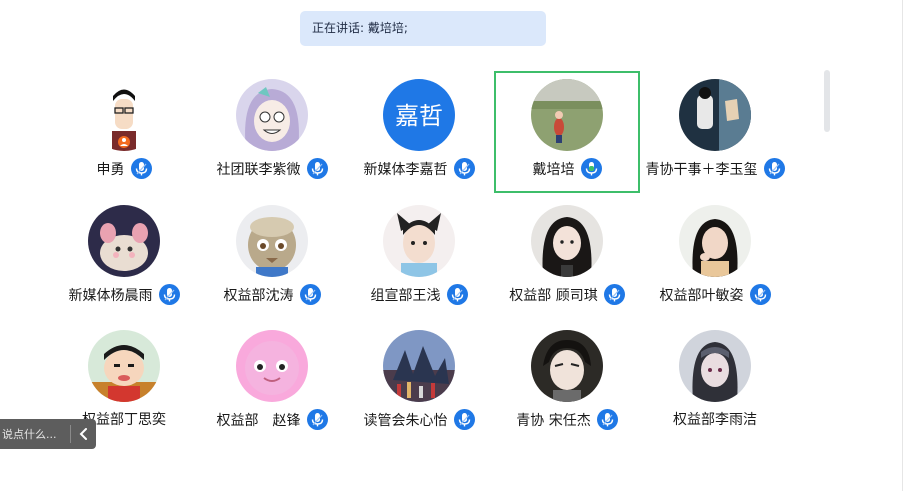 Image resolution: width=906 pixels, height=491 pixels. I want to click on participant-name: 权益部叶敏姿, so click(701, 295).